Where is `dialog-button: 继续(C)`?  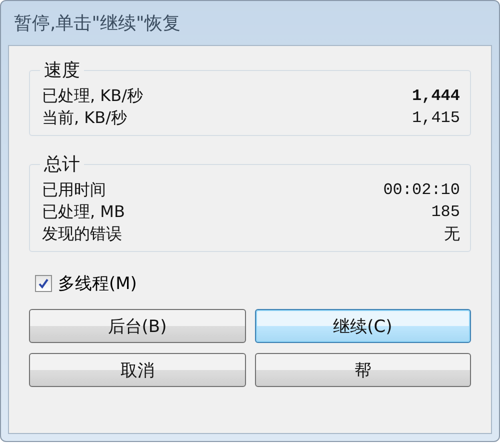 dialog-button: 继续(C) is located at coordinates (362, 326).